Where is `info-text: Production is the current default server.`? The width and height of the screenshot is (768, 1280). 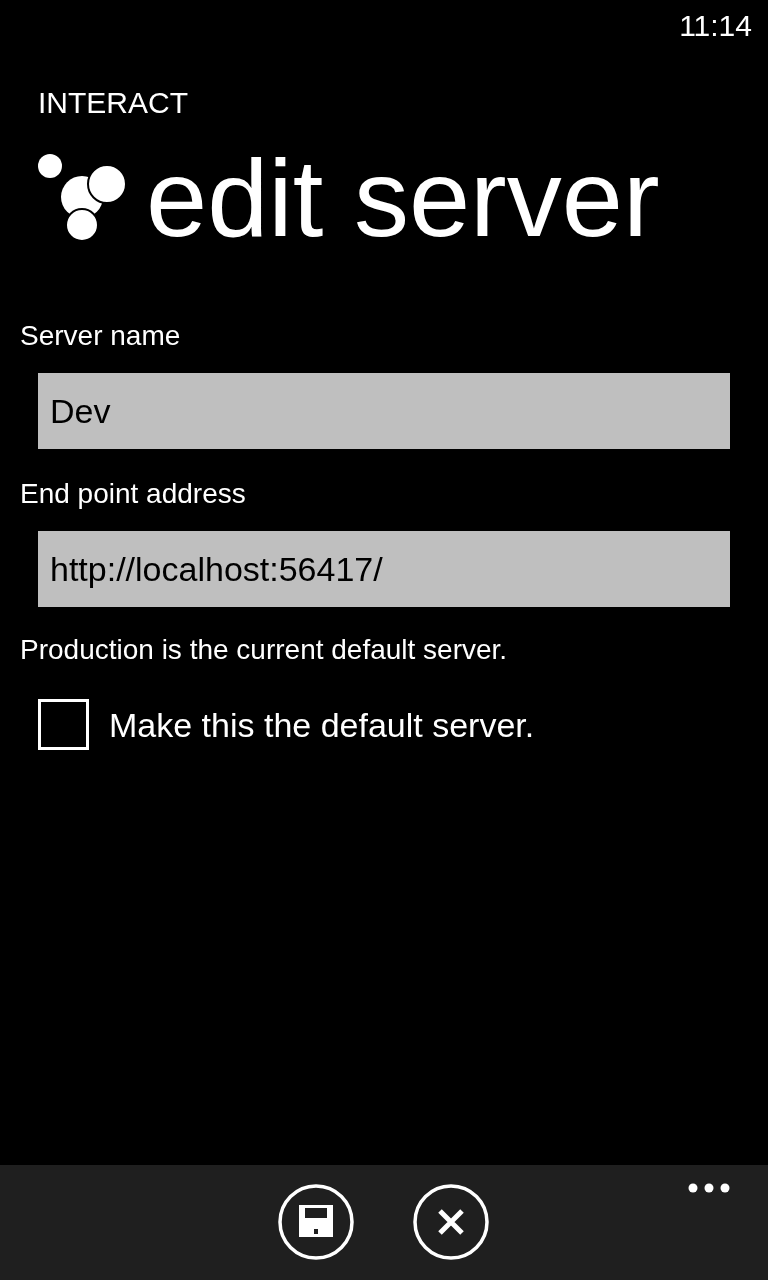 info-text: Production is the current default server. is located at coordinates (264, 650).